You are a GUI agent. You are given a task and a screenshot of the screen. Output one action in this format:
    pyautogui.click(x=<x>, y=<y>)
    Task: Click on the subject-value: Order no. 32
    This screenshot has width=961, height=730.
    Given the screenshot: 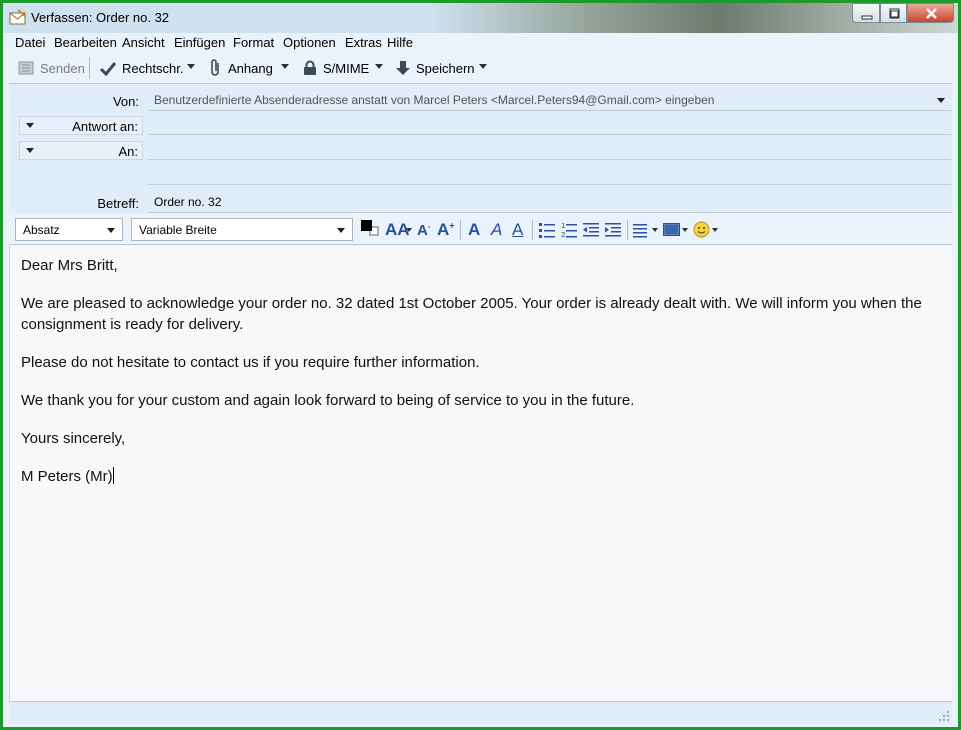 What is the action you would take?
    pyautogui.click(x=188, y=202)
    